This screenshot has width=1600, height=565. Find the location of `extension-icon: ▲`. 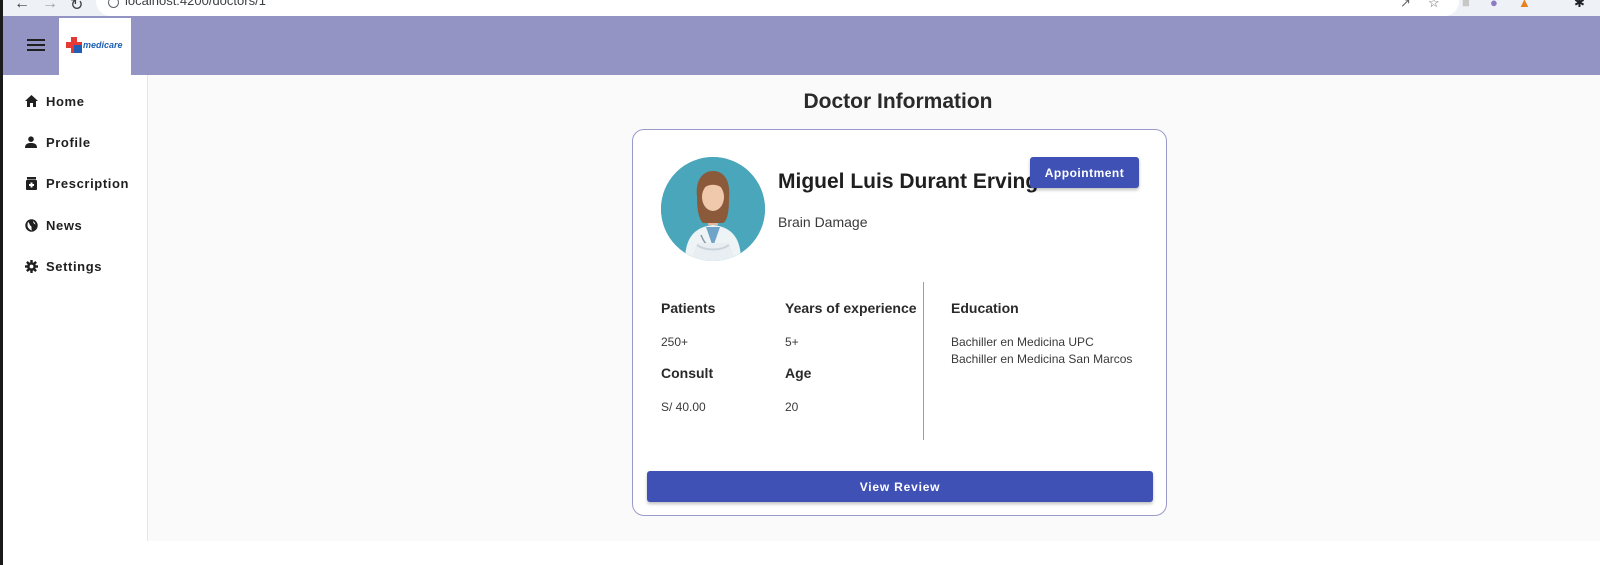

extension-icon: ▲ is located at coordinates (1524, 5).